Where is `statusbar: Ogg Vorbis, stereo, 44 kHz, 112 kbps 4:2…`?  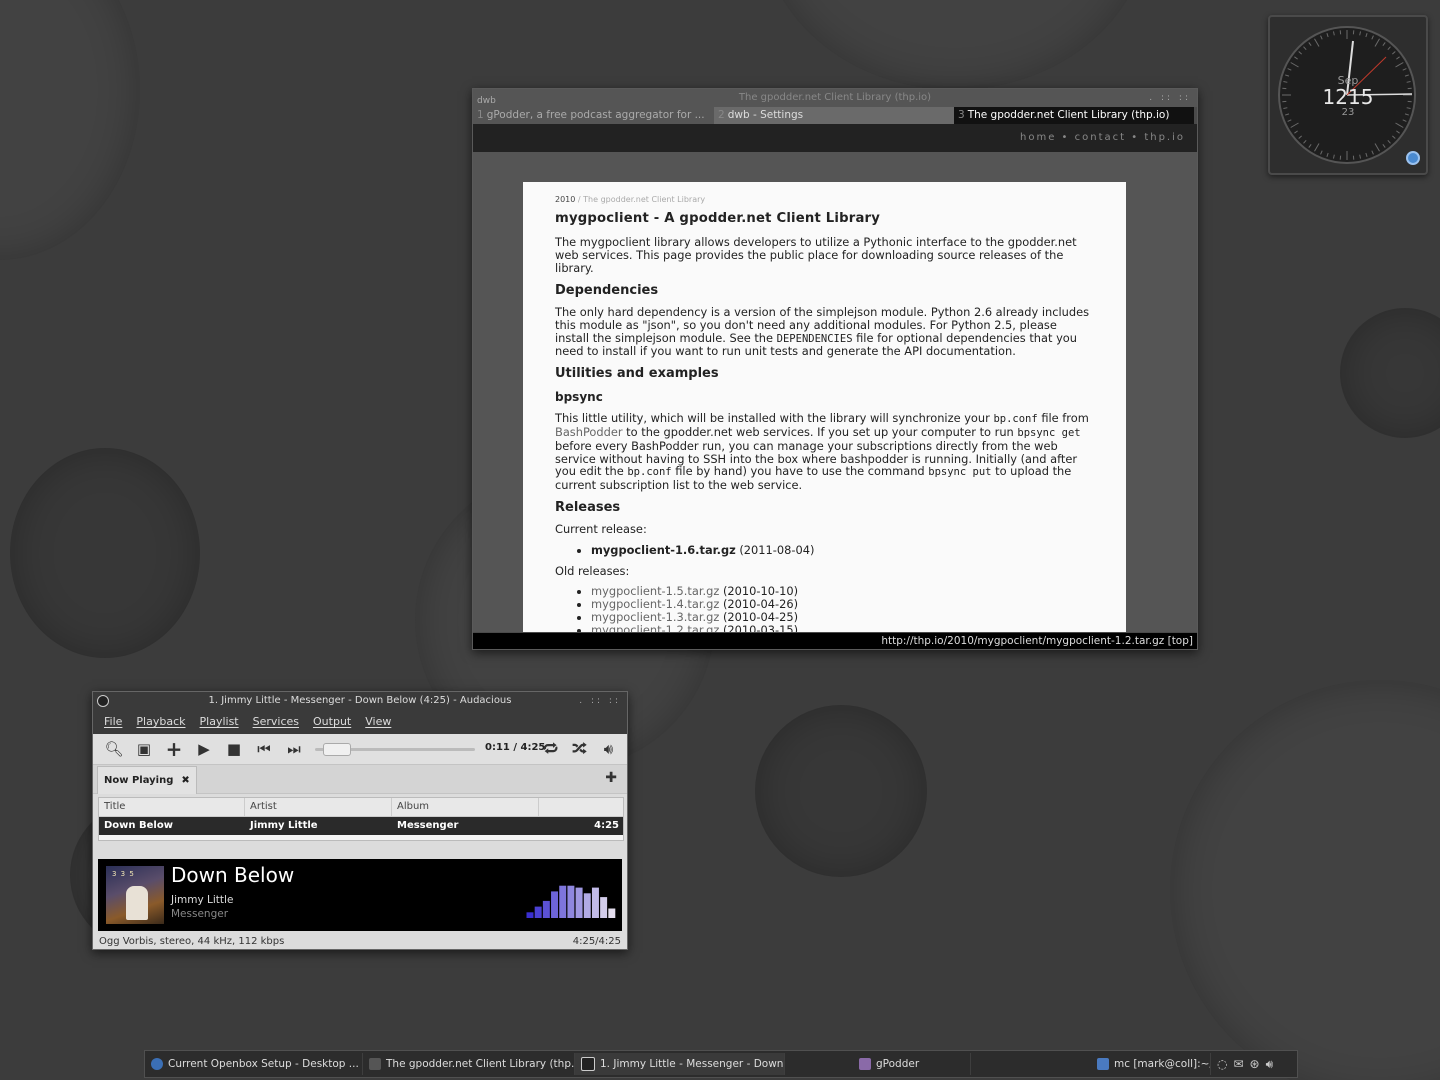
statusbar: Ogg Vorbis, stereo, 44 kHz, 112 kbps 4:2… is located at coordinates (360, 941).